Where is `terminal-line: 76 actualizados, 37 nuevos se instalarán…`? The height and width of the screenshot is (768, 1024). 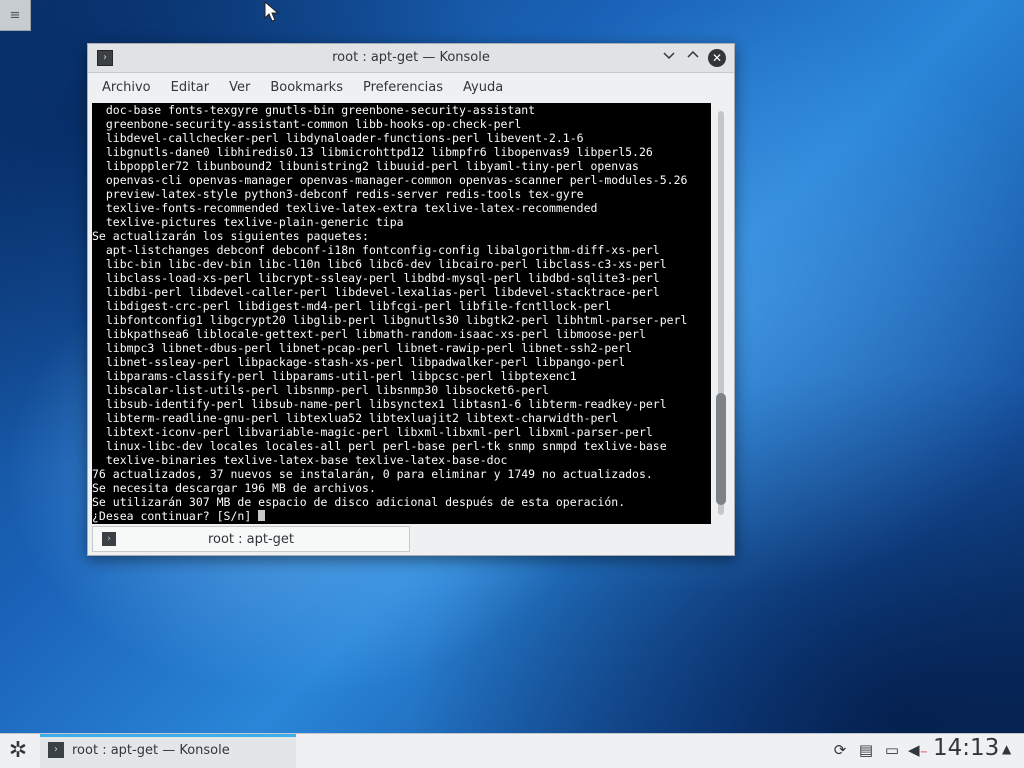
terminal-line: 76 actualizados, 37 nuevos se instalarán… is located at coordinates (372, 474).